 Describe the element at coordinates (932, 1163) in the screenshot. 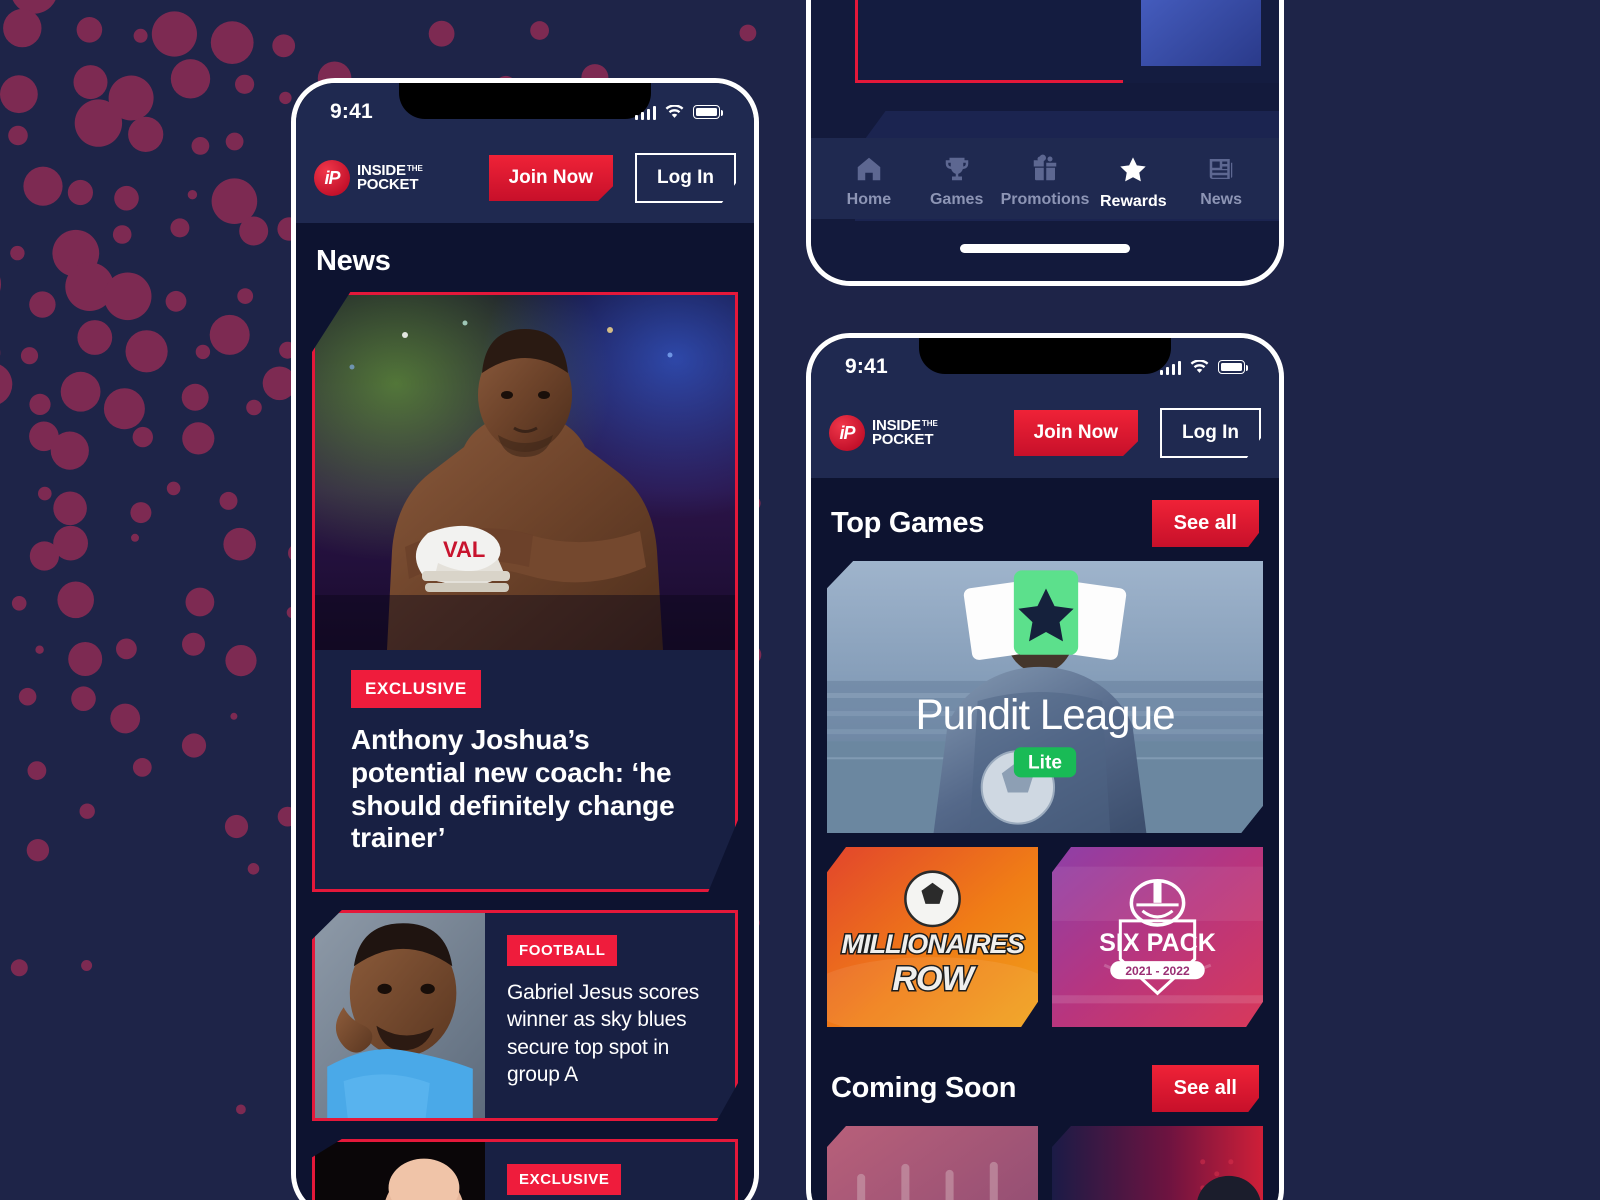

I see `coming-soon-tile-crowd` at that location.